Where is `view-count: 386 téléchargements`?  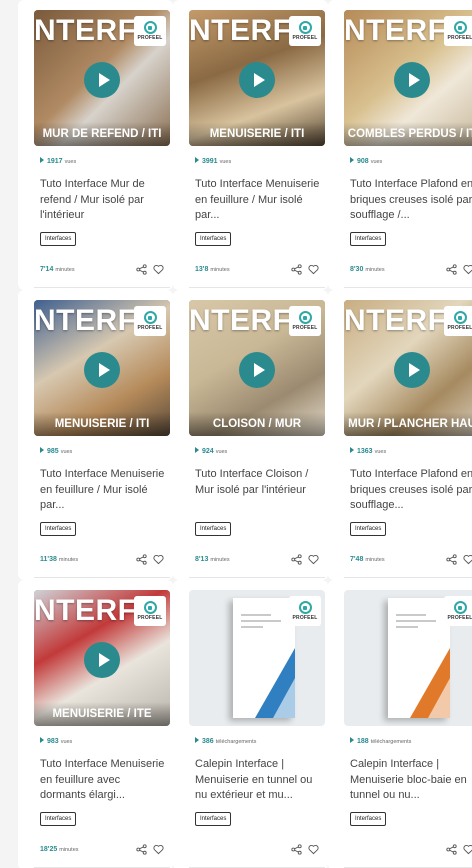
view-count: 386 téléchargements is located at coordinates (225, 741).